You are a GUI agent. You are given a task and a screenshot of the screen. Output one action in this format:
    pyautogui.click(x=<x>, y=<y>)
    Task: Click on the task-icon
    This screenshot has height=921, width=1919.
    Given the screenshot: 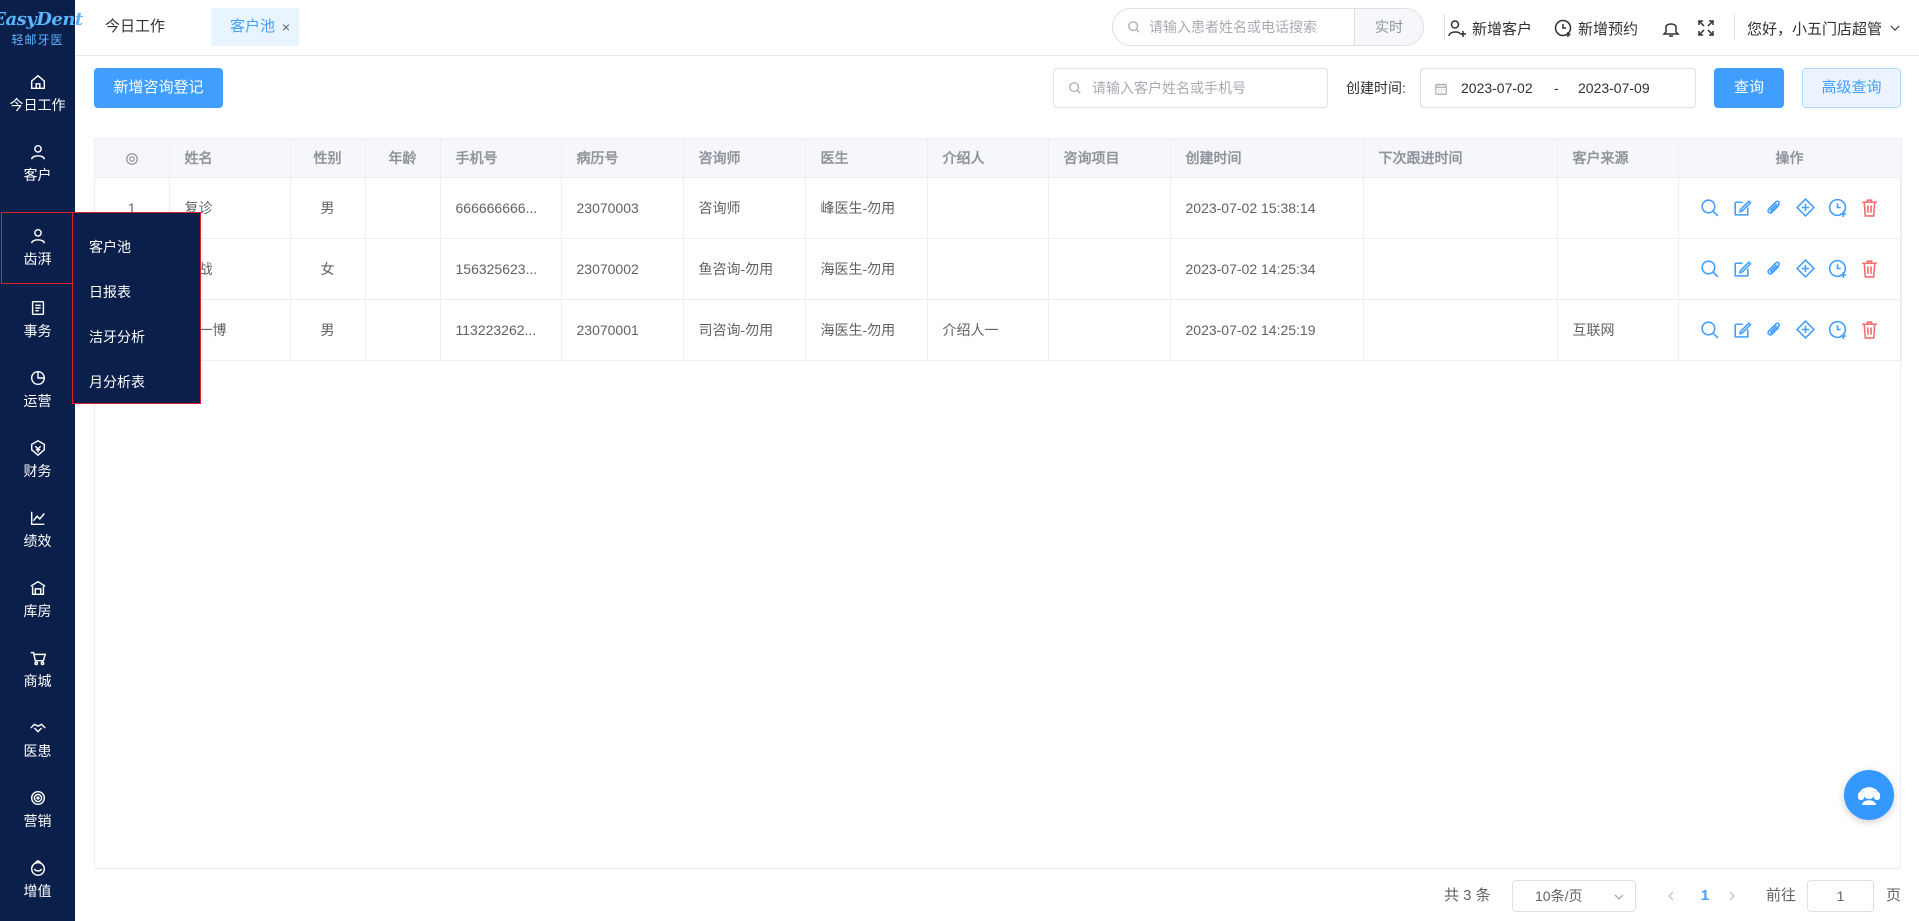 What is the action you would take?
    pyautogui.click(x=37, y=308)
    